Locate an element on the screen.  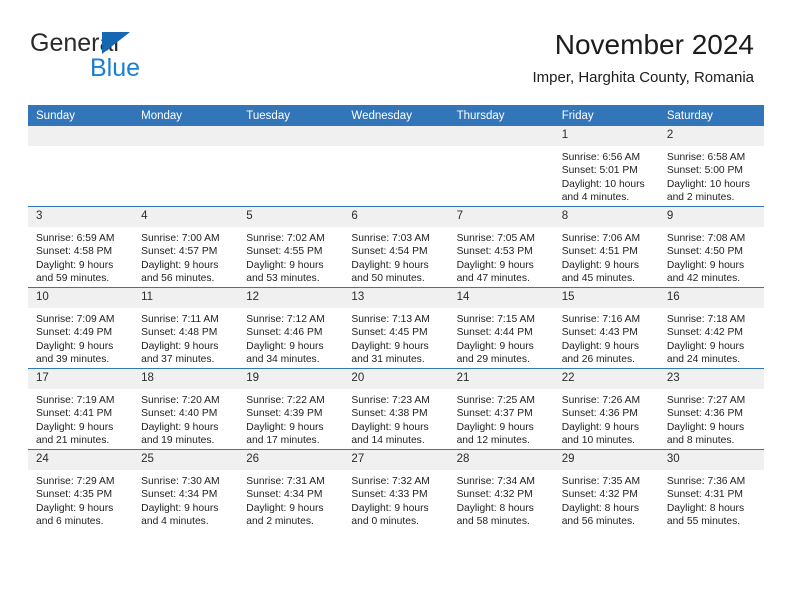
sunrise-text: Sunrise: 7:36 AM is located at coordinates (706, 481).